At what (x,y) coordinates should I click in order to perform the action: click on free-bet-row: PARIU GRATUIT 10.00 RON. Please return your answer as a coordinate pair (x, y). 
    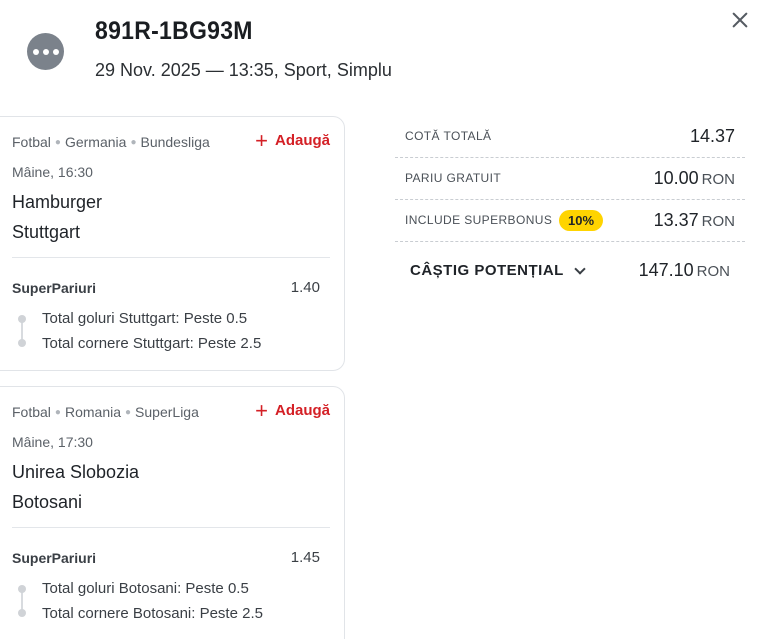
    Looking at the image, I should click on (570, 179).